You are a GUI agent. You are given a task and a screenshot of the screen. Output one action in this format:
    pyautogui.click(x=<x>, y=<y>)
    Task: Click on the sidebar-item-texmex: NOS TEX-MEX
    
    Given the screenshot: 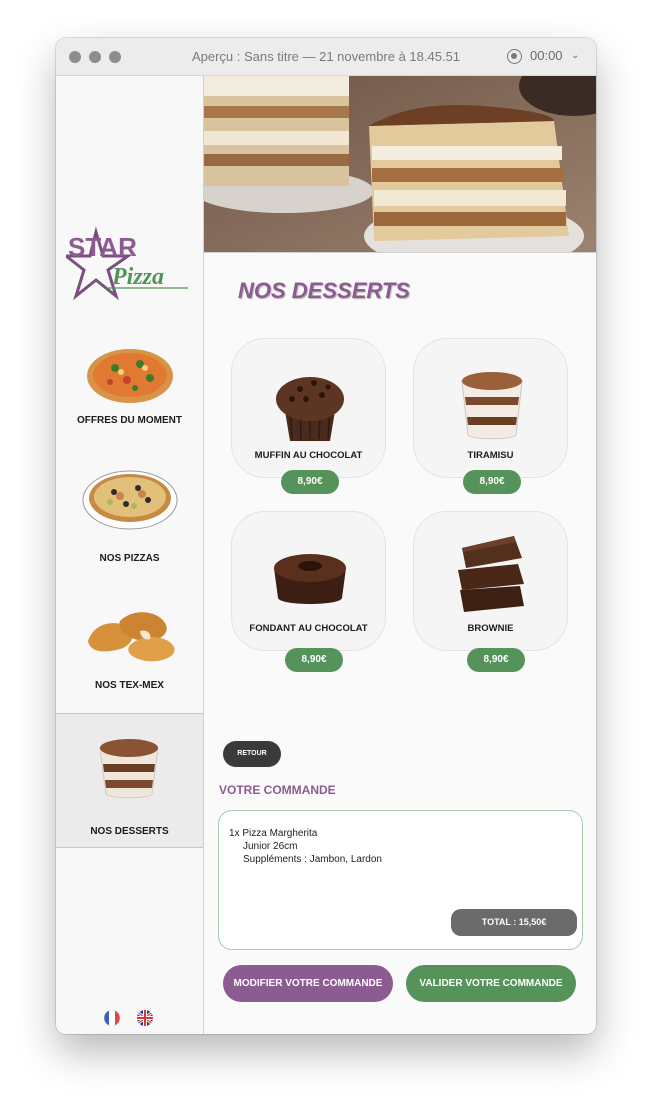 What is the action you would take?
    pyautogui.click(x=129, y=648)
    